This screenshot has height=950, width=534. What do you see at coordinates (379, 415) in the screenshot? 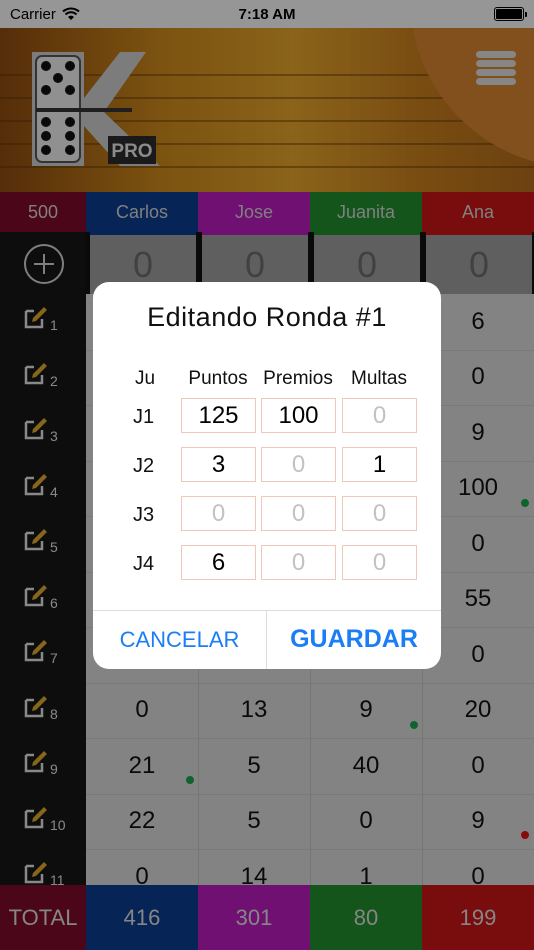
I see `multas-input-j1: 0` at bounding box center [379, 415].